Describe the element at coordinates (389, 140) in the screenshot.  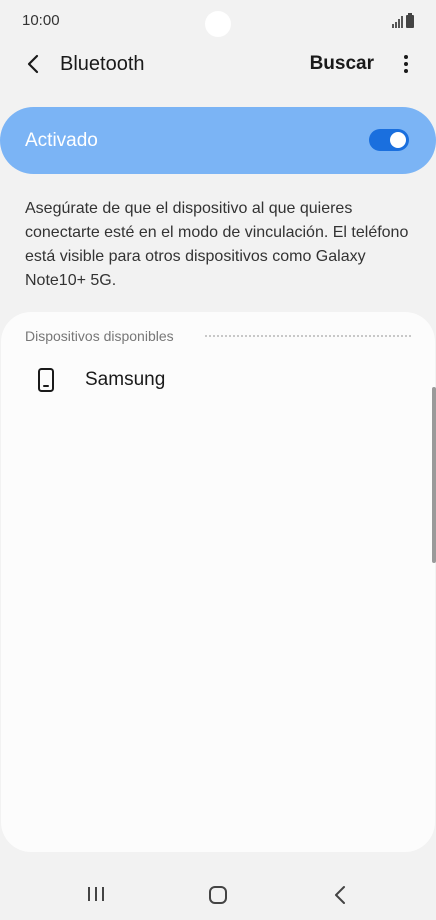
I see `bluetooth-switch` at that location.